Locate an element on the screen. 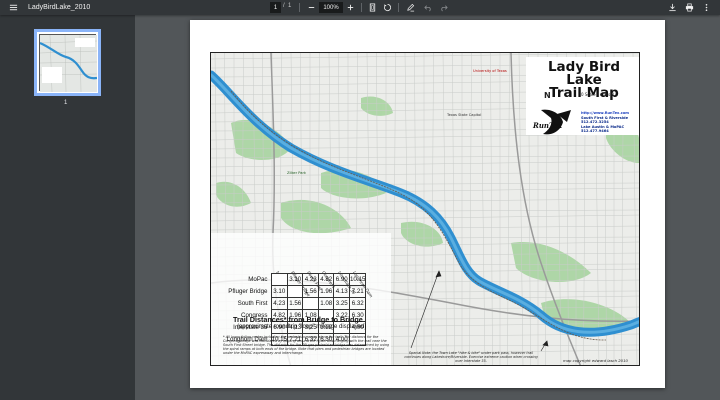 The height and width of the screenshot is (400, 720). row-label: MoPac is located at coordinates (258, 279).